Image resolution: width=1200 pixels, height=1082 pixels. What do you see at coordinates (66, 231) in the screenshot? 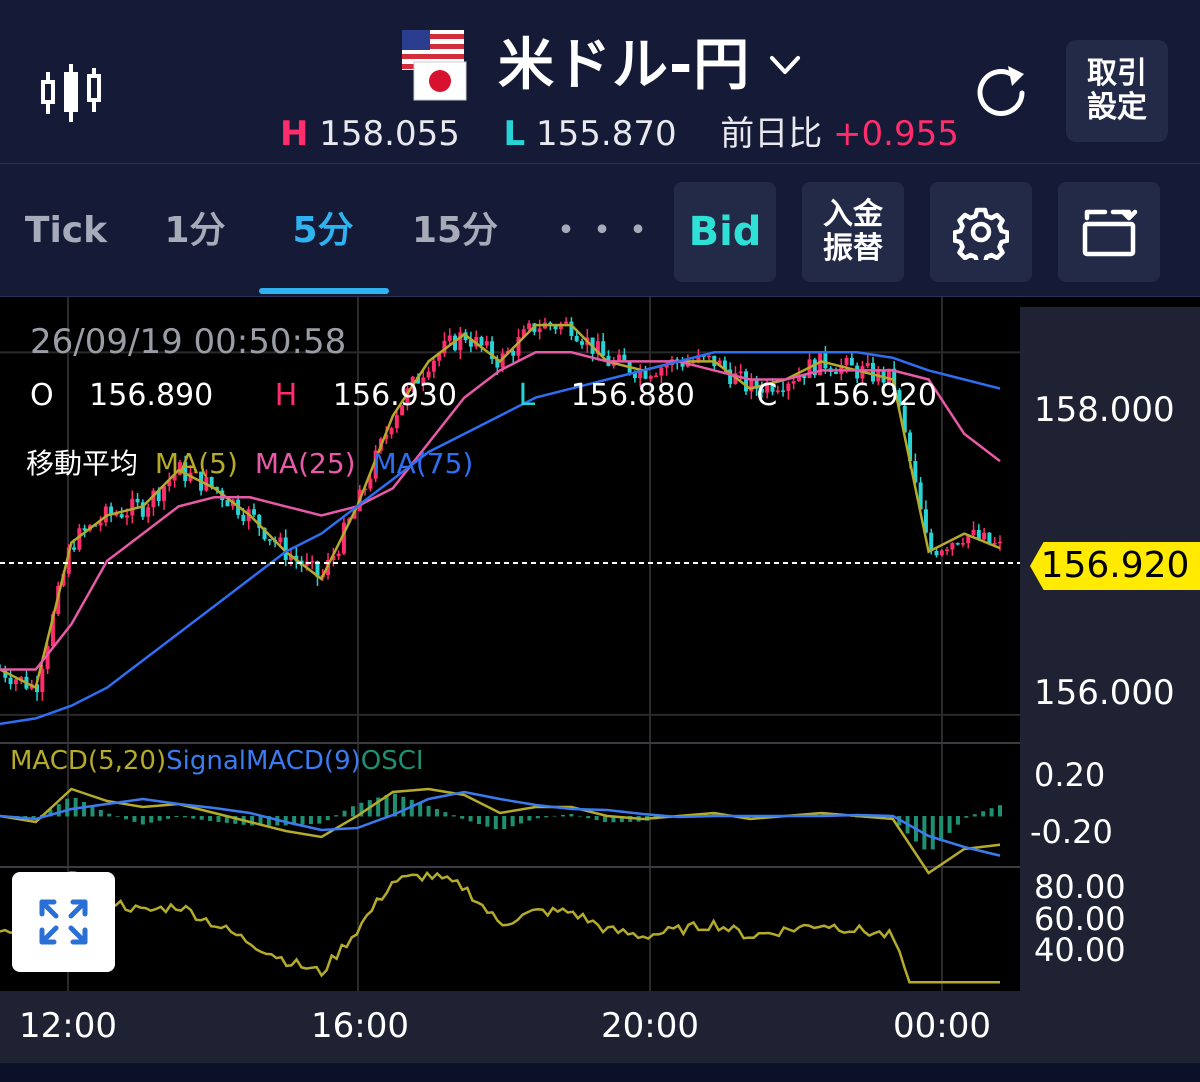
I see `tab-tick: Tick` at bounding box center [66, 231].